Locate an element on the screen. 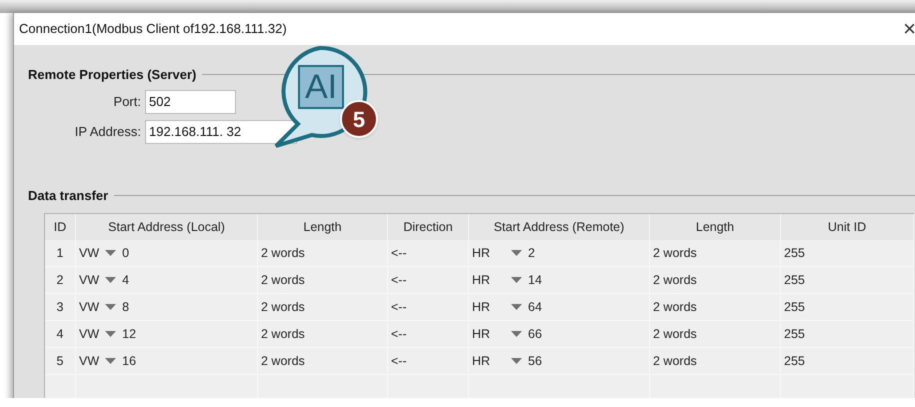  port-field: 502 is located at coordinates (190, 102).